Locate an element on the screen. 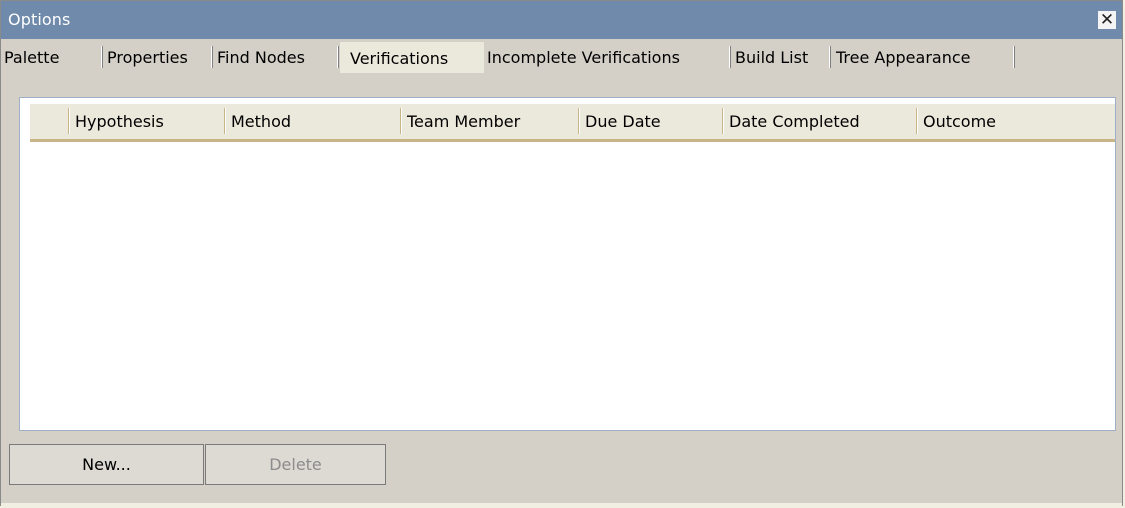  tab-verifications: Verifications is located at coordinates (412, 57).